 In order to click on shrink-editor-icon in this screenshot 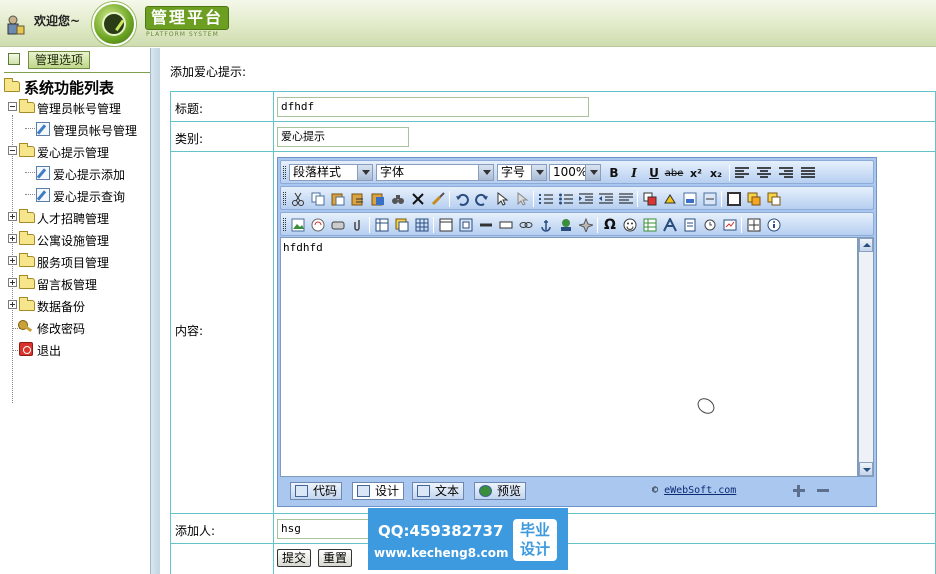, I will do `click(823, 491)`.